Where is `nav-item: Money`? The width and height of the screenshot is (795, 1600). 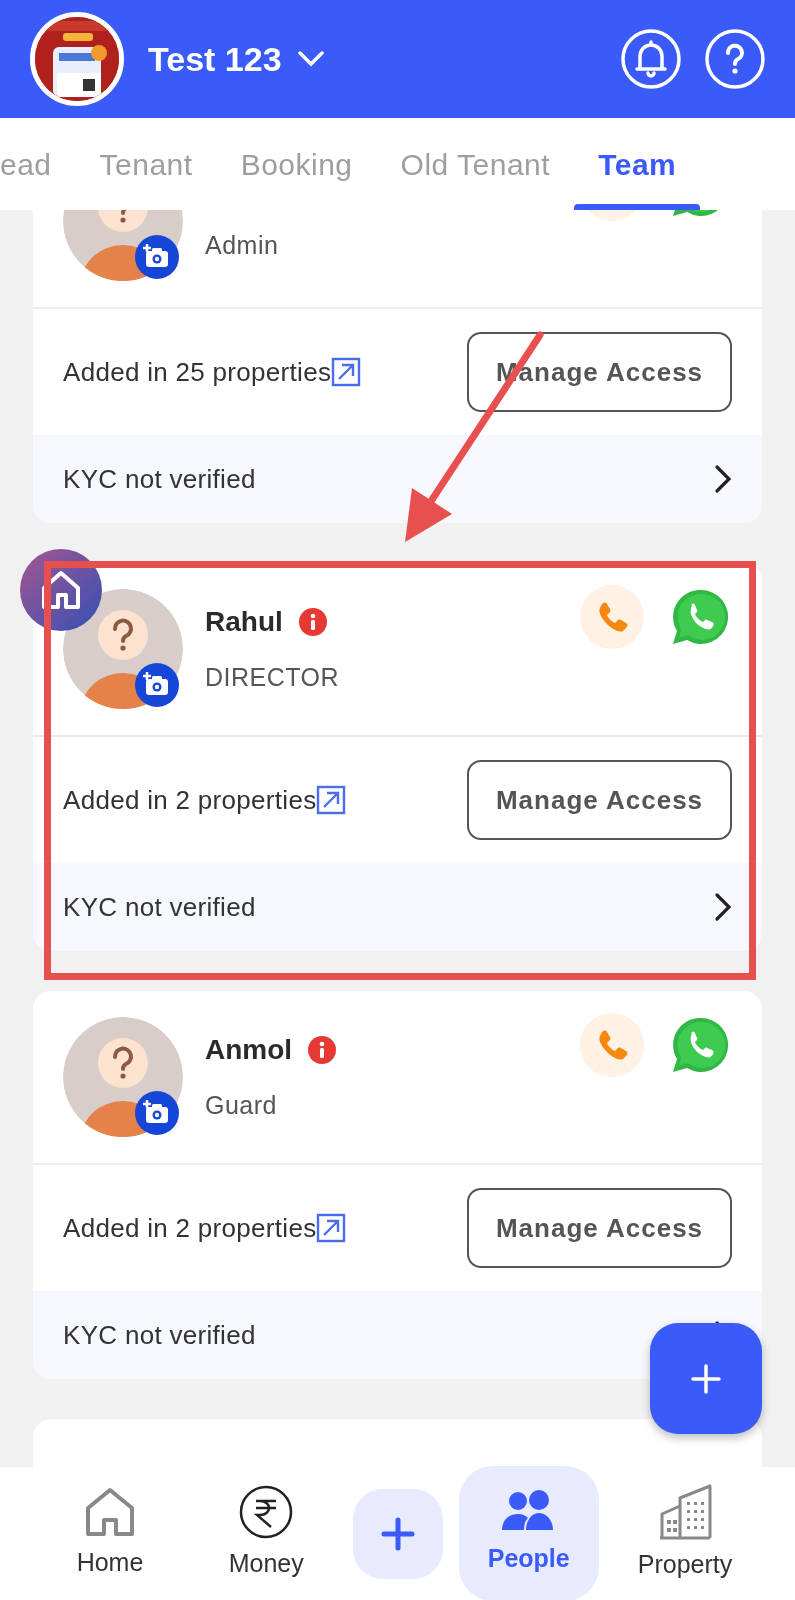
nav-item: Money is located at coordinates (266, 1533).